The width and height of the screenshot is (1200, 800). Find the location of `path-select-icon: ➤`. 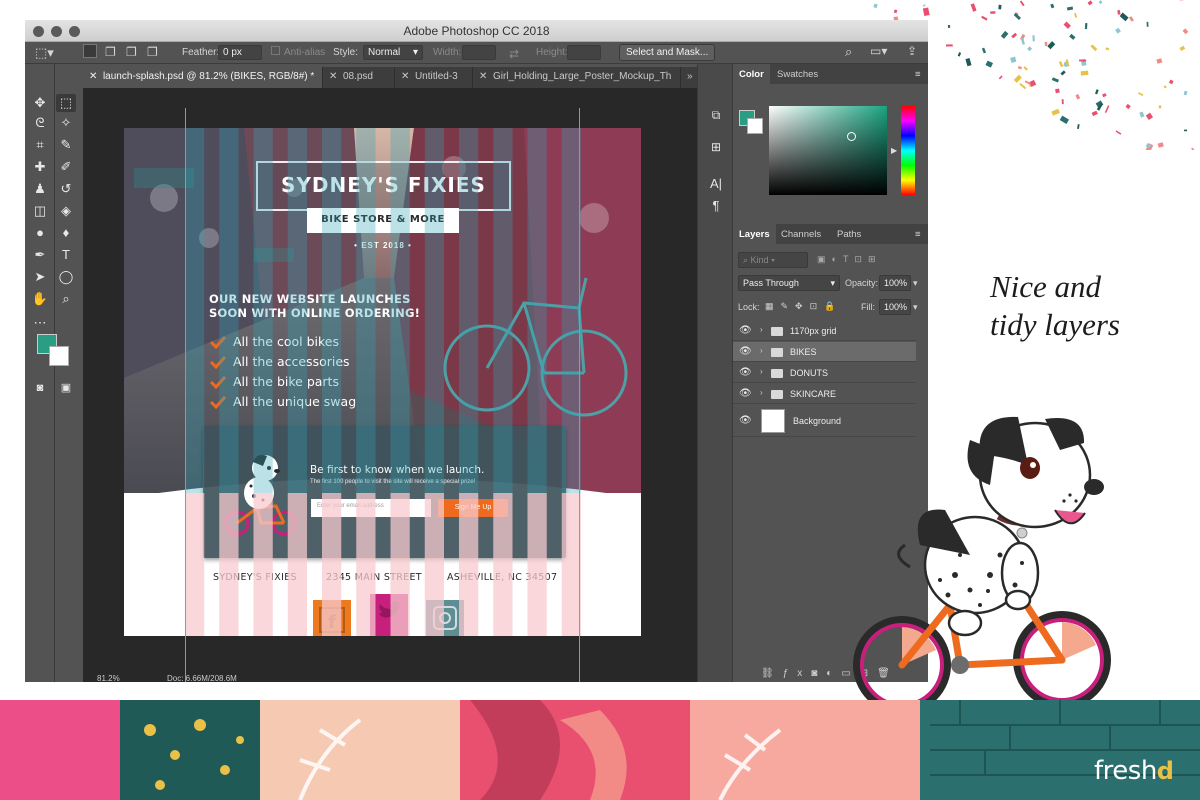

path-select-icon: ➤ is located at coordinates (40, 277).